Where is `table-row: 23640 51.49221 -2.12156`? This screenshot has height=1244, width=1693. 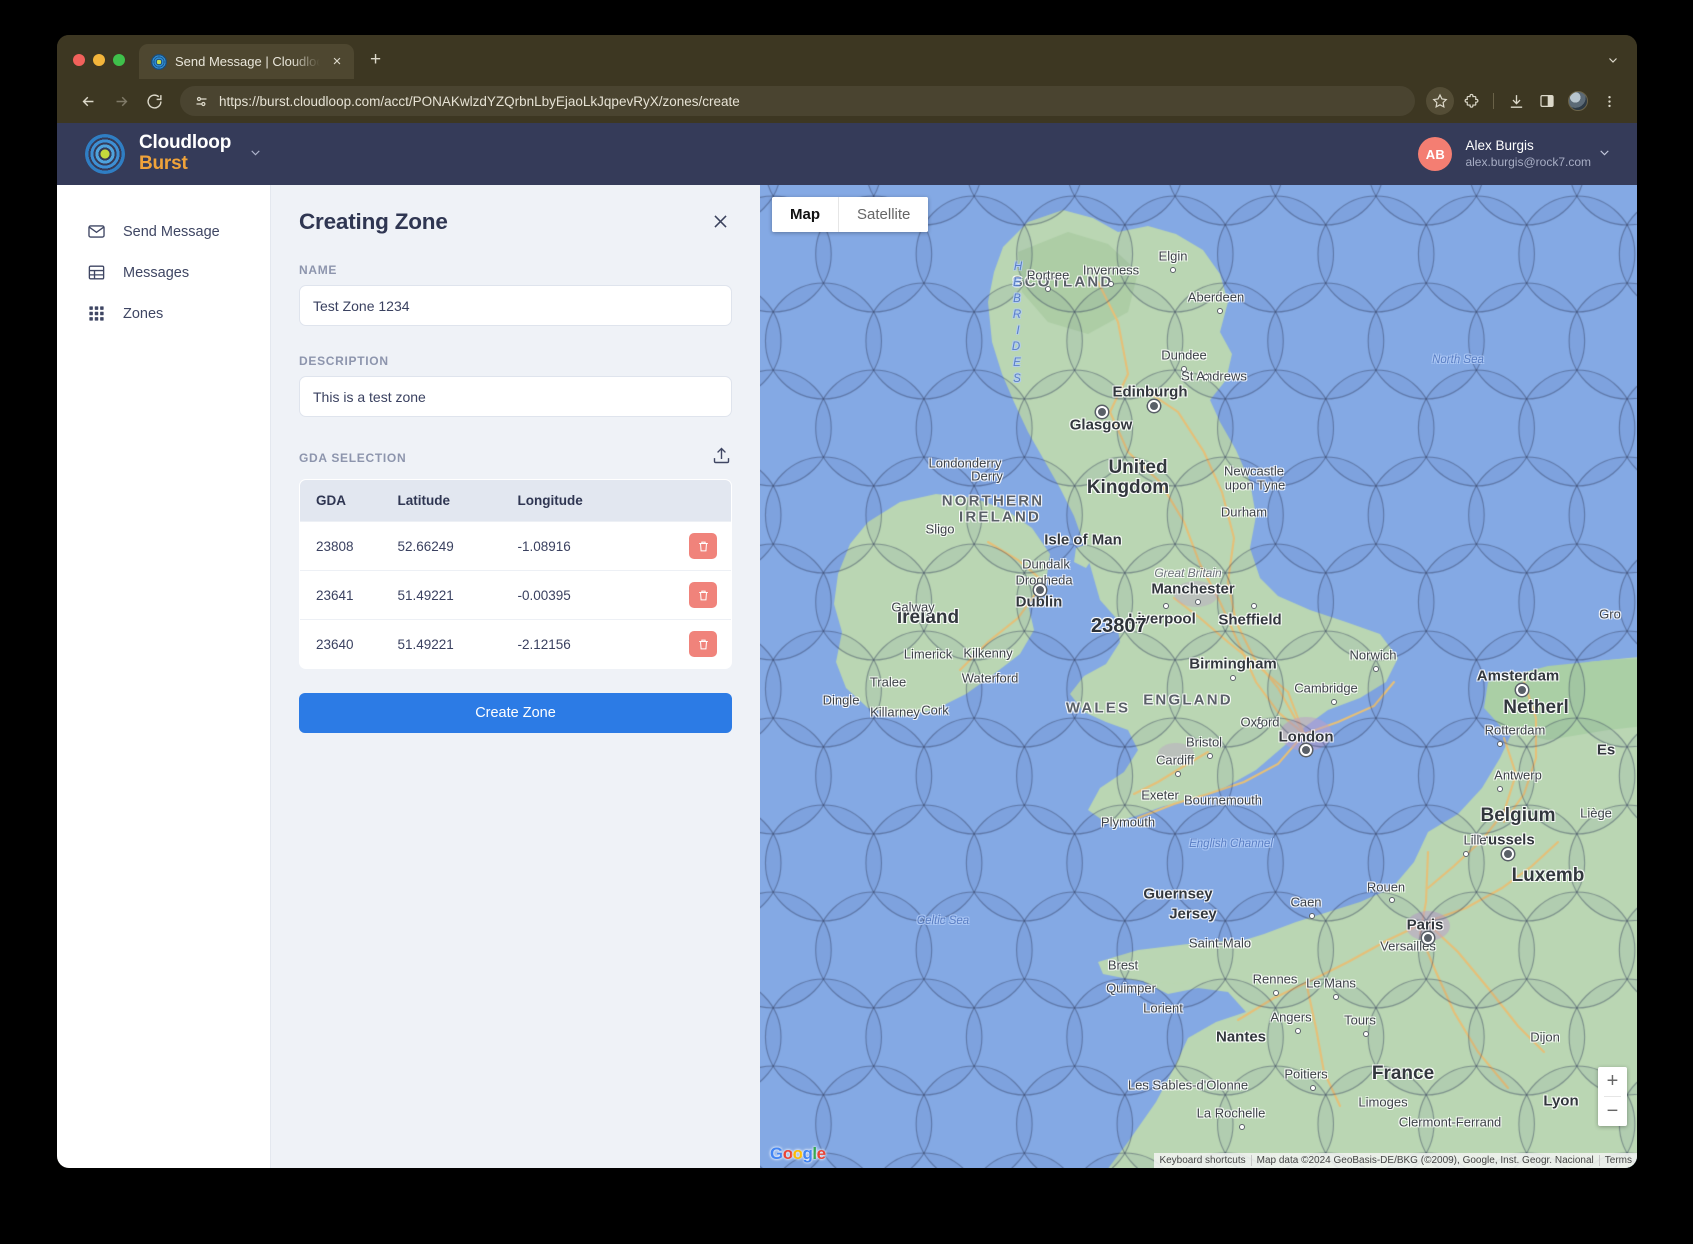 table-row: 23640 51.49221 -2.12156 is located at coordinates (515, 643).